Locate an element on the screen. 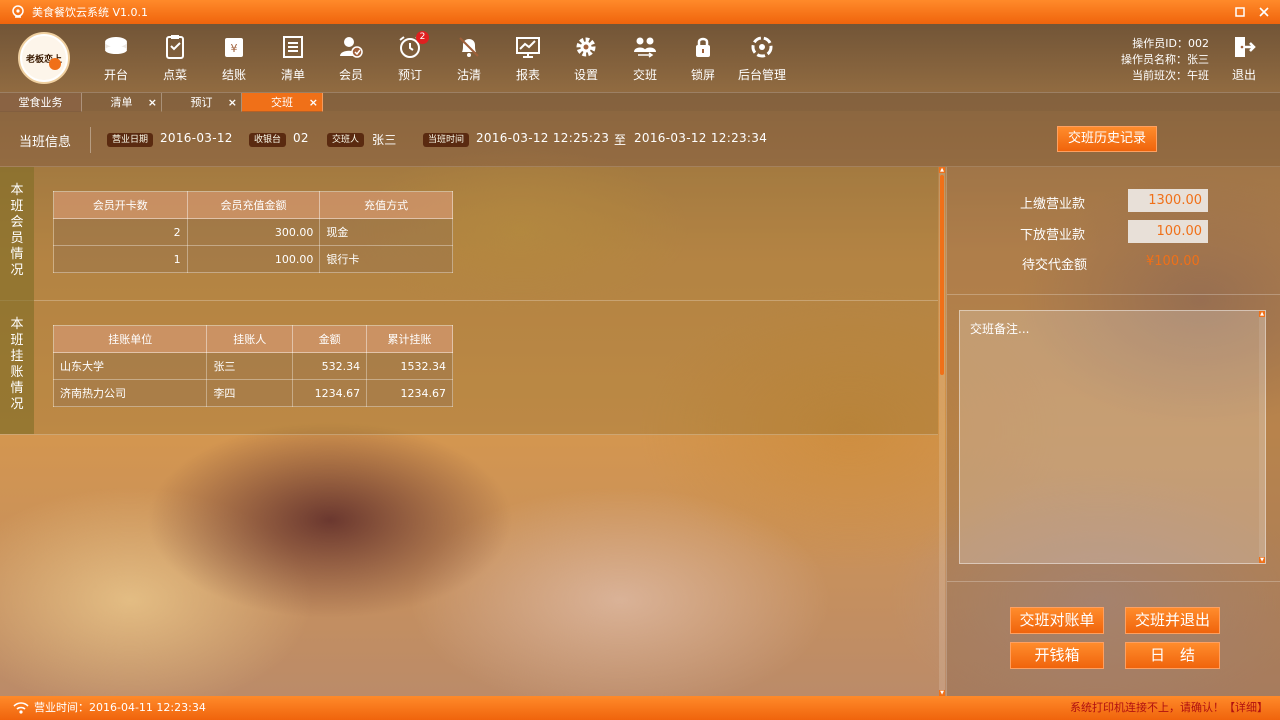 Image resolution: width=1280 pixels, height=720 pixels. member-section-label: 本班会员情况 is located at coordinates (17, 234).